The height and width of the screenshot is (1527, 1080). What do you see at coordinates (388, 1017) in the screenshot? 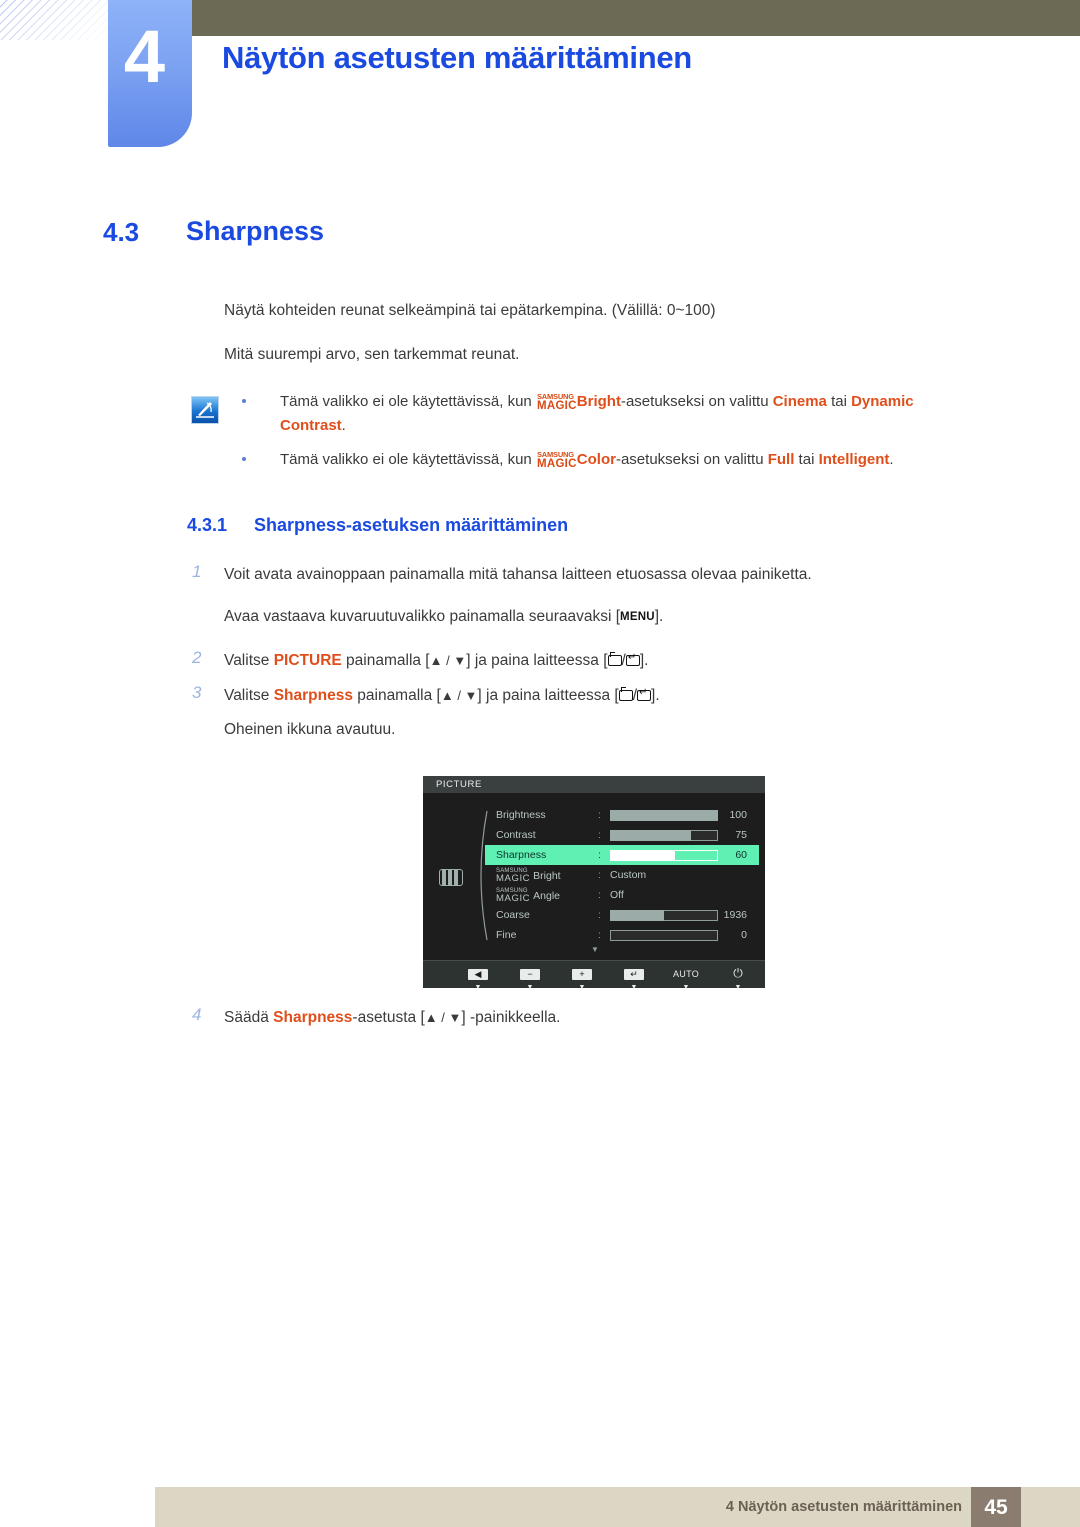
I see `step4-mid: -asetusta [` at bounding box center [388, 1017].